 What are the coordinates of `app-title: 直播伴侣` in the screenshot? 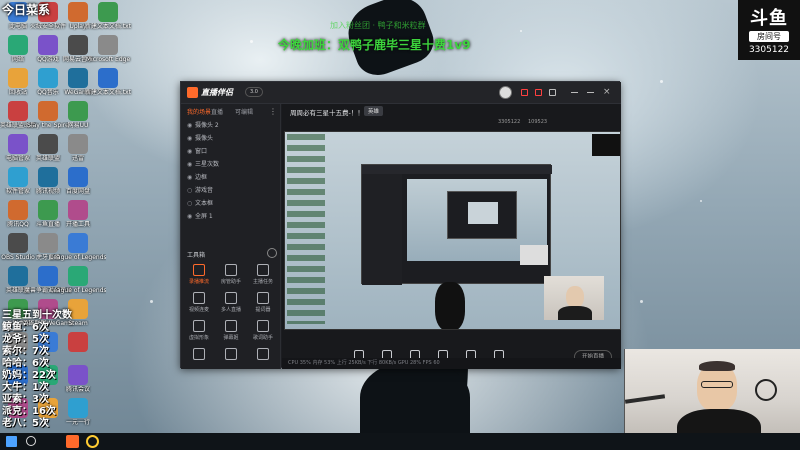 It's located at (217, 92).